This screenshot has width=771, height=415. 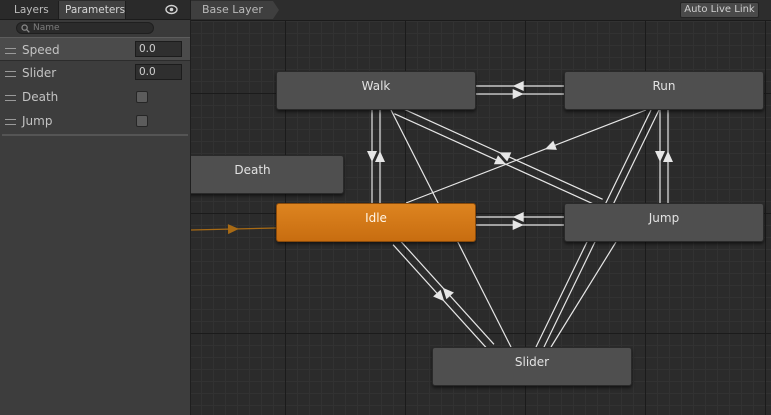 I want to click on state-idle: Idle, so click(x=376, y=222).